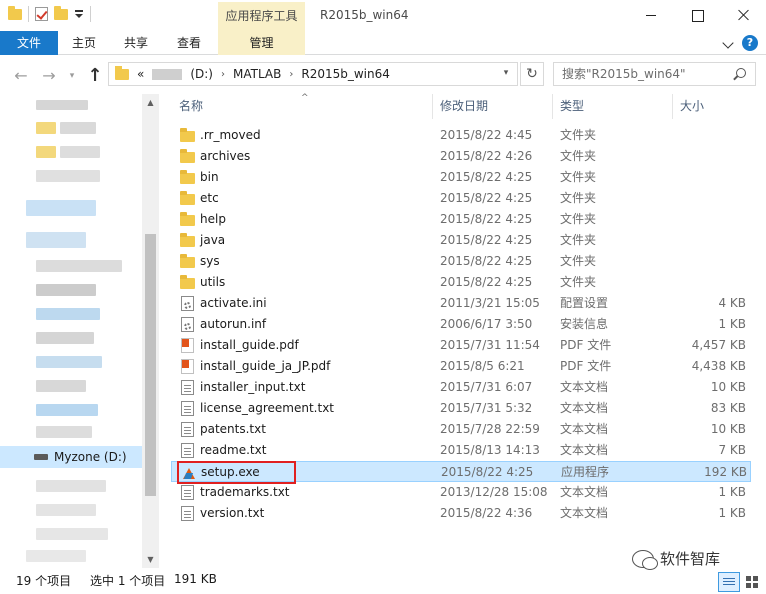  I want to click on file-name: install_guide.pdf, so click(249, 345).